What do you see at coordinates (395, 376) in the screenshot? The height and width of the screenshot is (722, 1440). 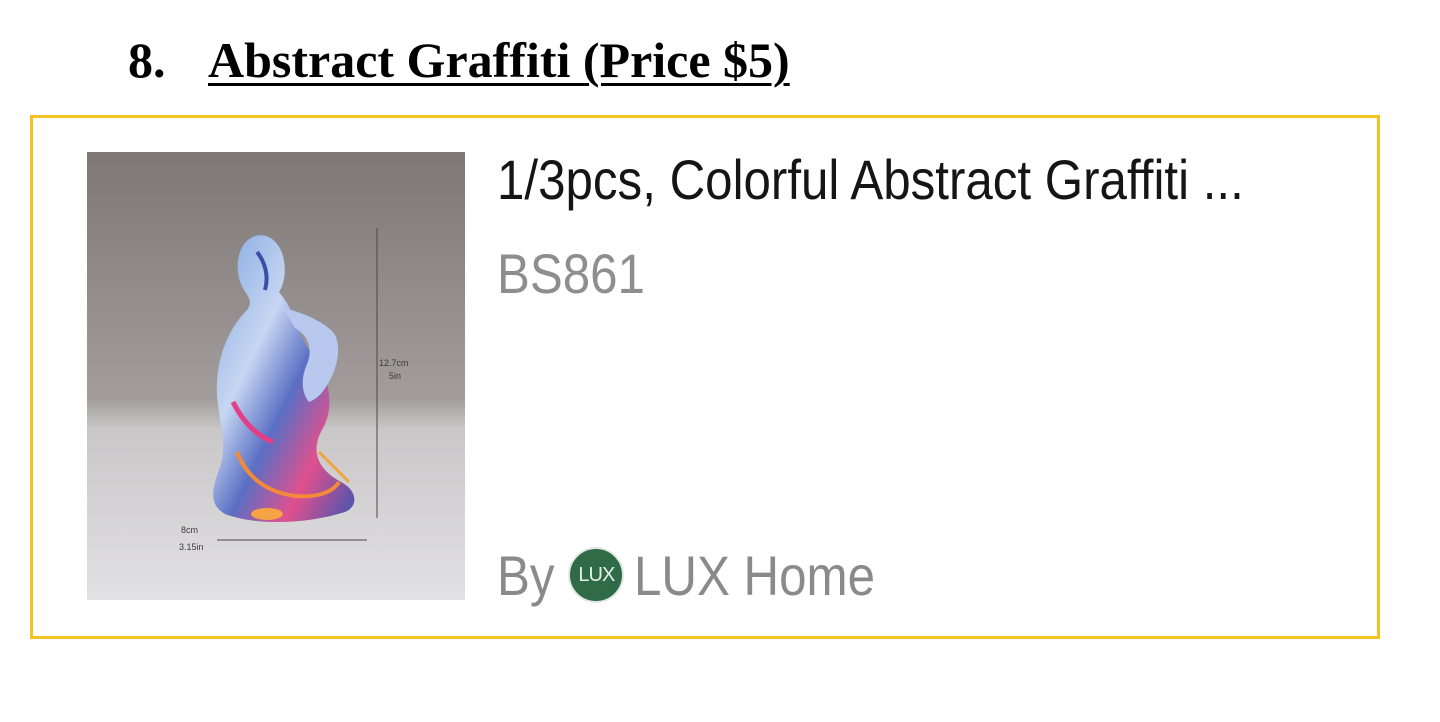 I see `height-in-label: 5in` at bounding box center [395, 376].